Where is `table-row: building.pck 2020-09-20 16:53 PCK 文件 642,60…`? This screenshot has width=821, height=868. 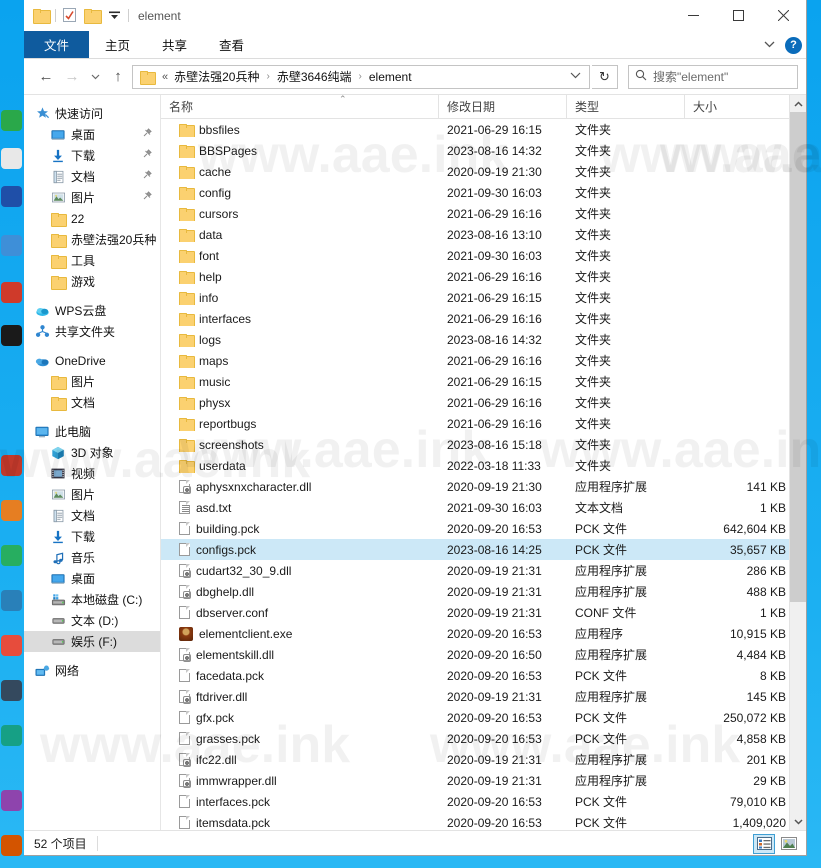 table-row: building.pck 2020-09-20 16:53 PCK 文件 642,60… is located at coordinates (483, 528).